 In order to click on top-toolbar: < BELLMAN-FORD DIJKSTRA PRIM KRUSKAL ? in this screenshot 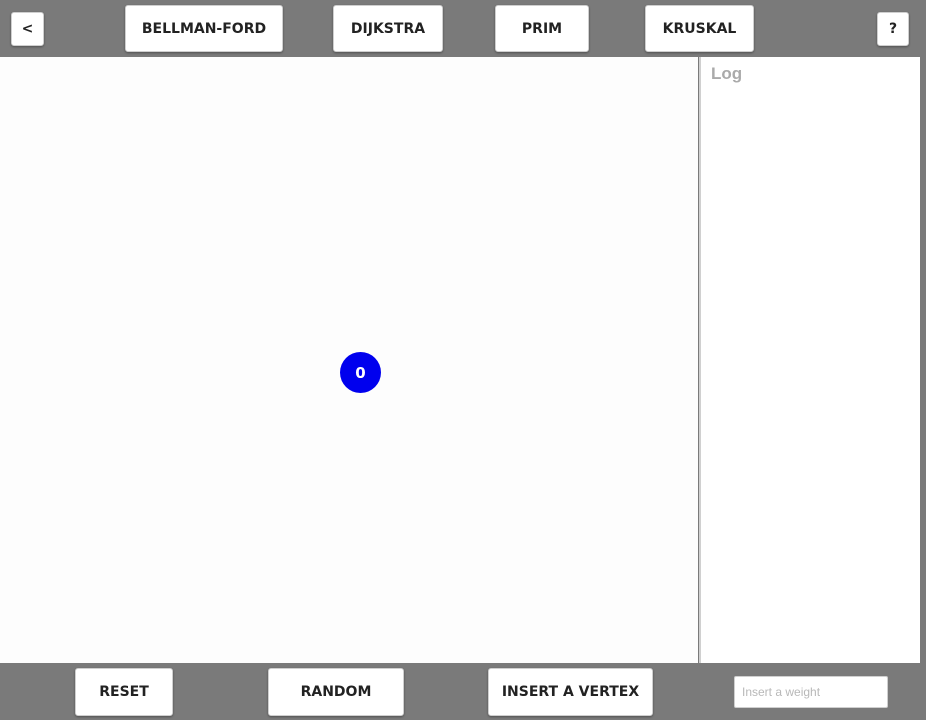, I will do `click(463, 28)`.